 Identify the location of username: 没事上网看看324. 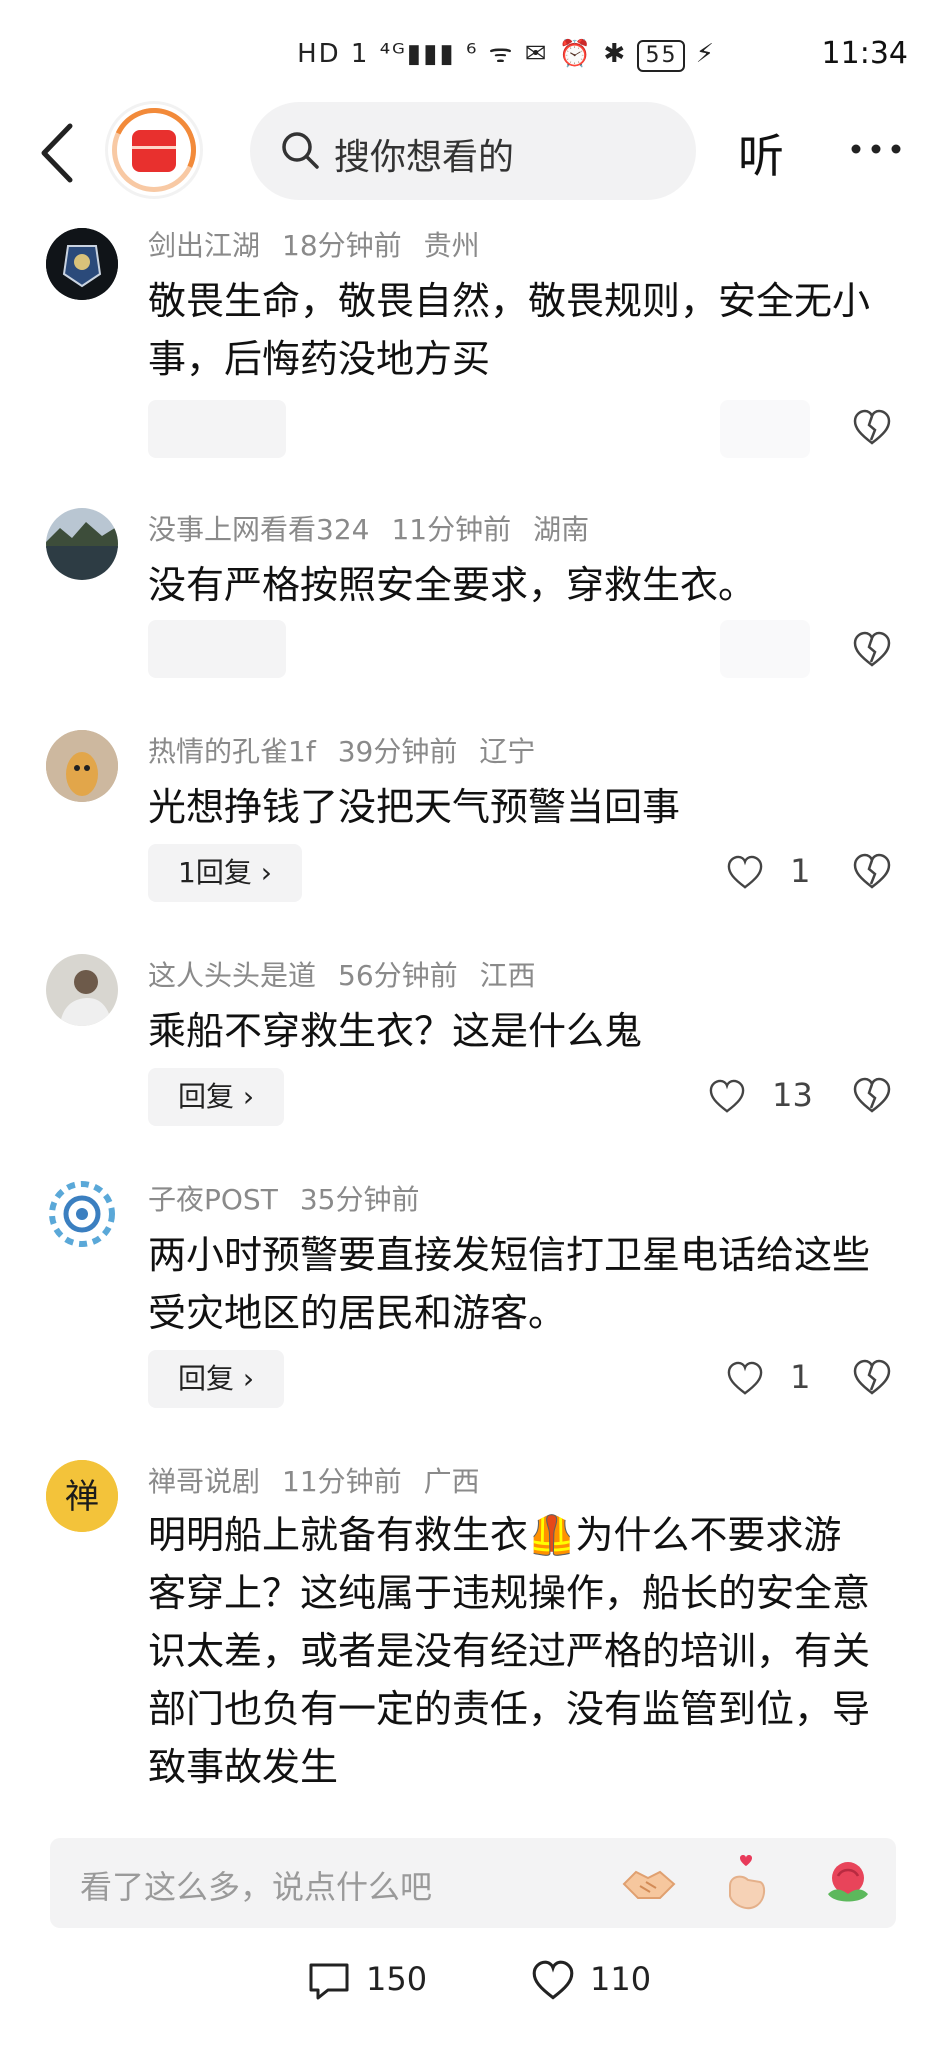
(258, 529).